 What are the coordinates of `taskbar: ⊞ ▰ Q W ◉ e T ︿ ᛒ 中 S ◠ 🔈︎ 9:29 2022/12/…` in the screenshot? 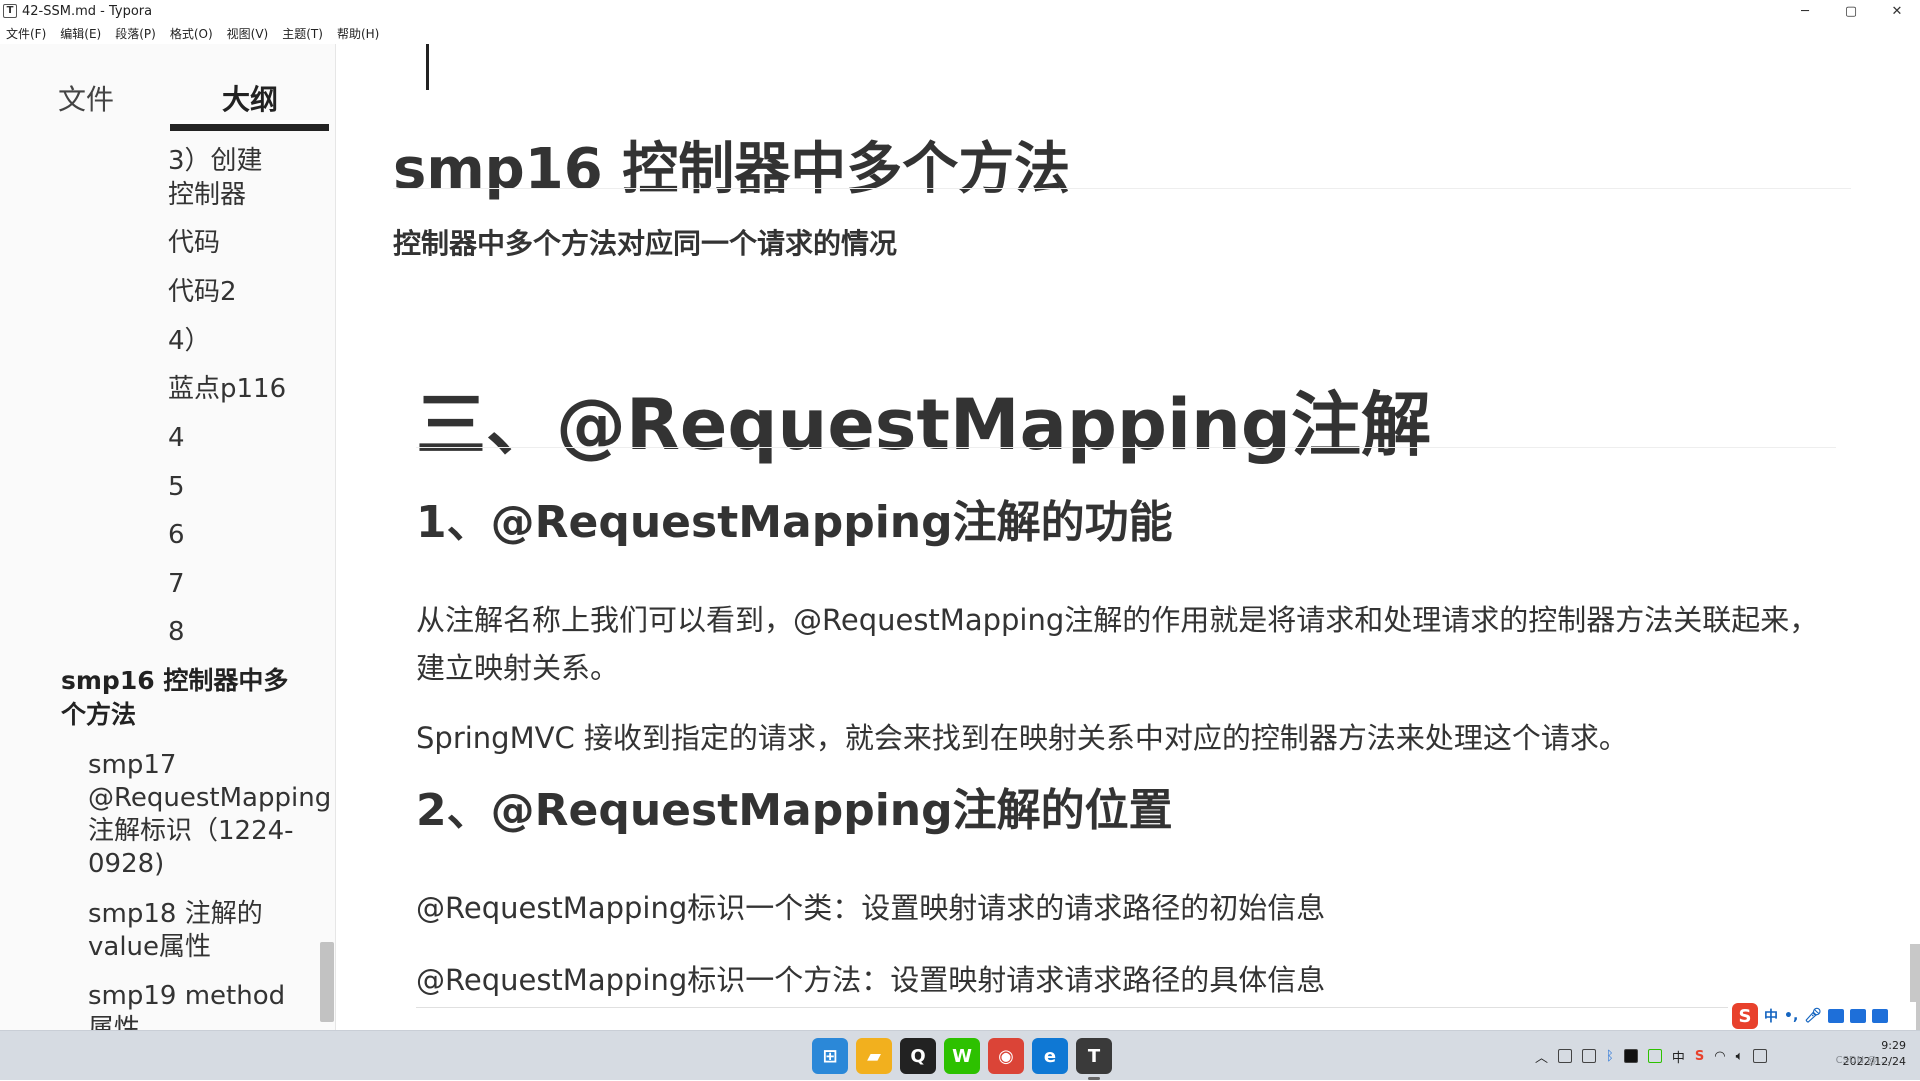 It's located at (960, 1055).